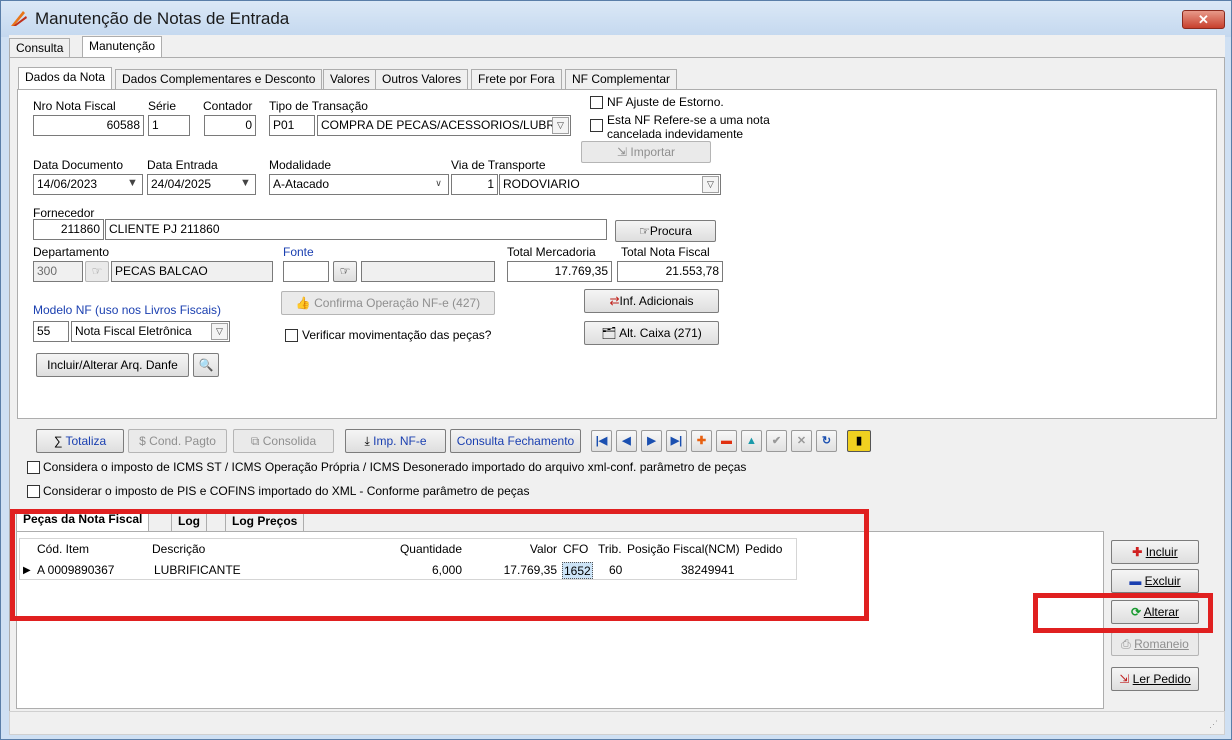 This screenshot has height=740, width=1232. I want to click on pis-checkbox, so click(33, 491).